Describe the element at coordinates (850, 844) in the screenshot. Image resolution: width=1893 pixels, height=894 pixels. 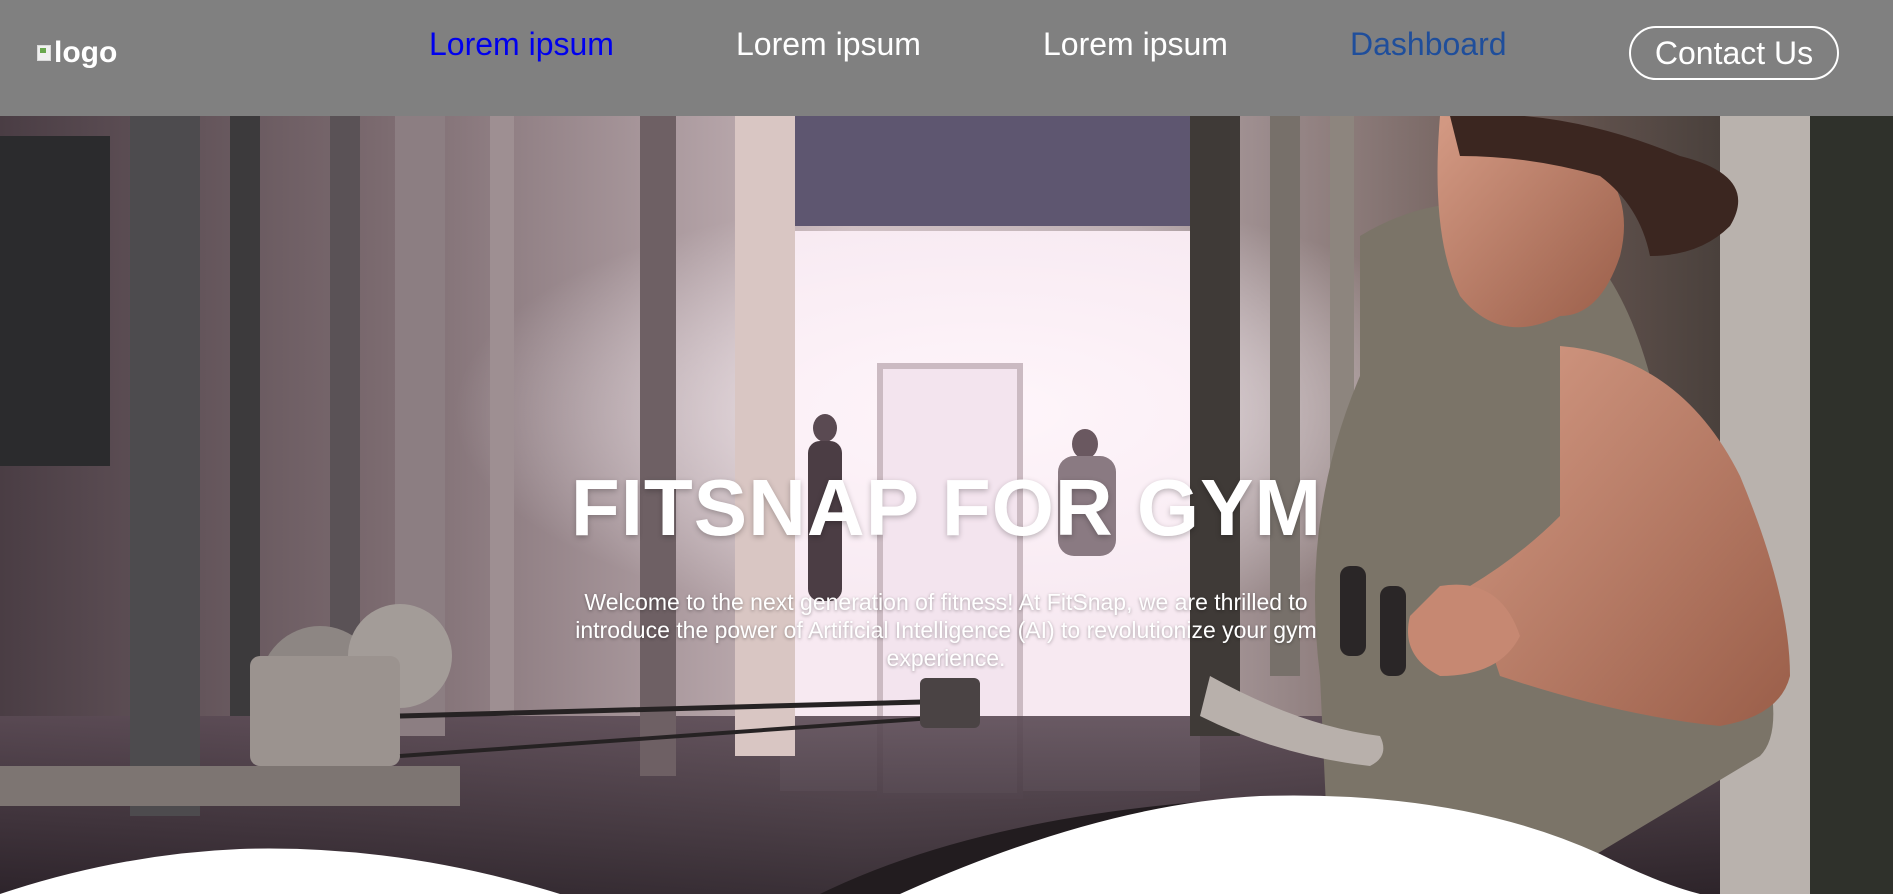
I see `bottom-wave-divider` at that location.